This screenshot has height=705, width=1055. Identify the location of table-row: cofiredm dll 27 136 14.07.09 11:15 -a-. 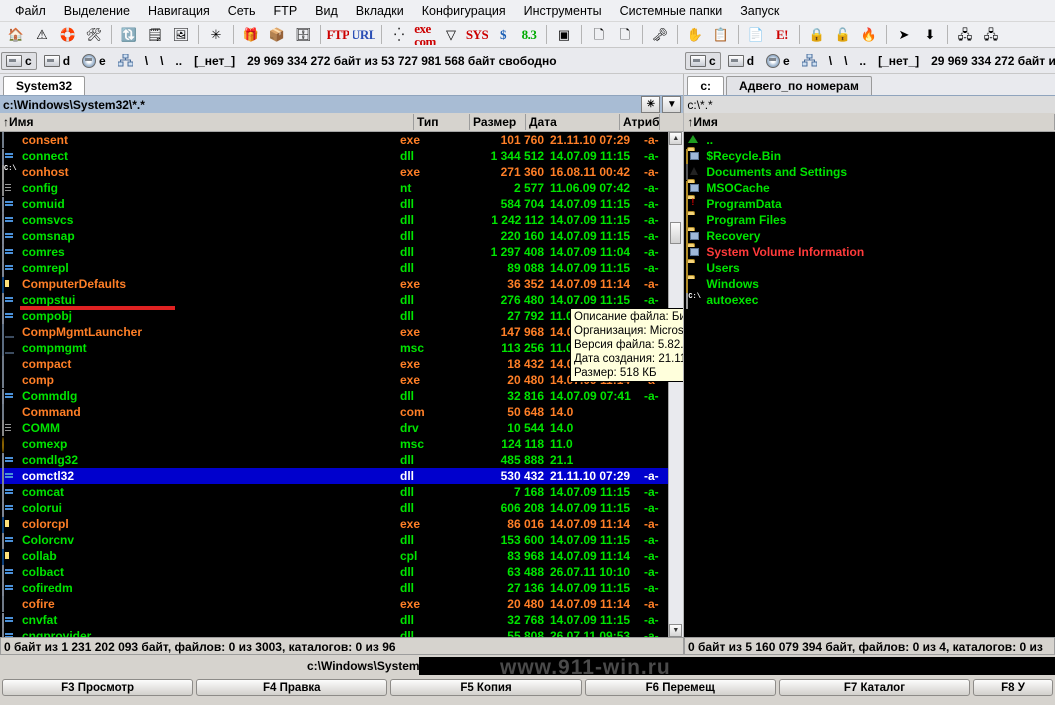
(335, 588).